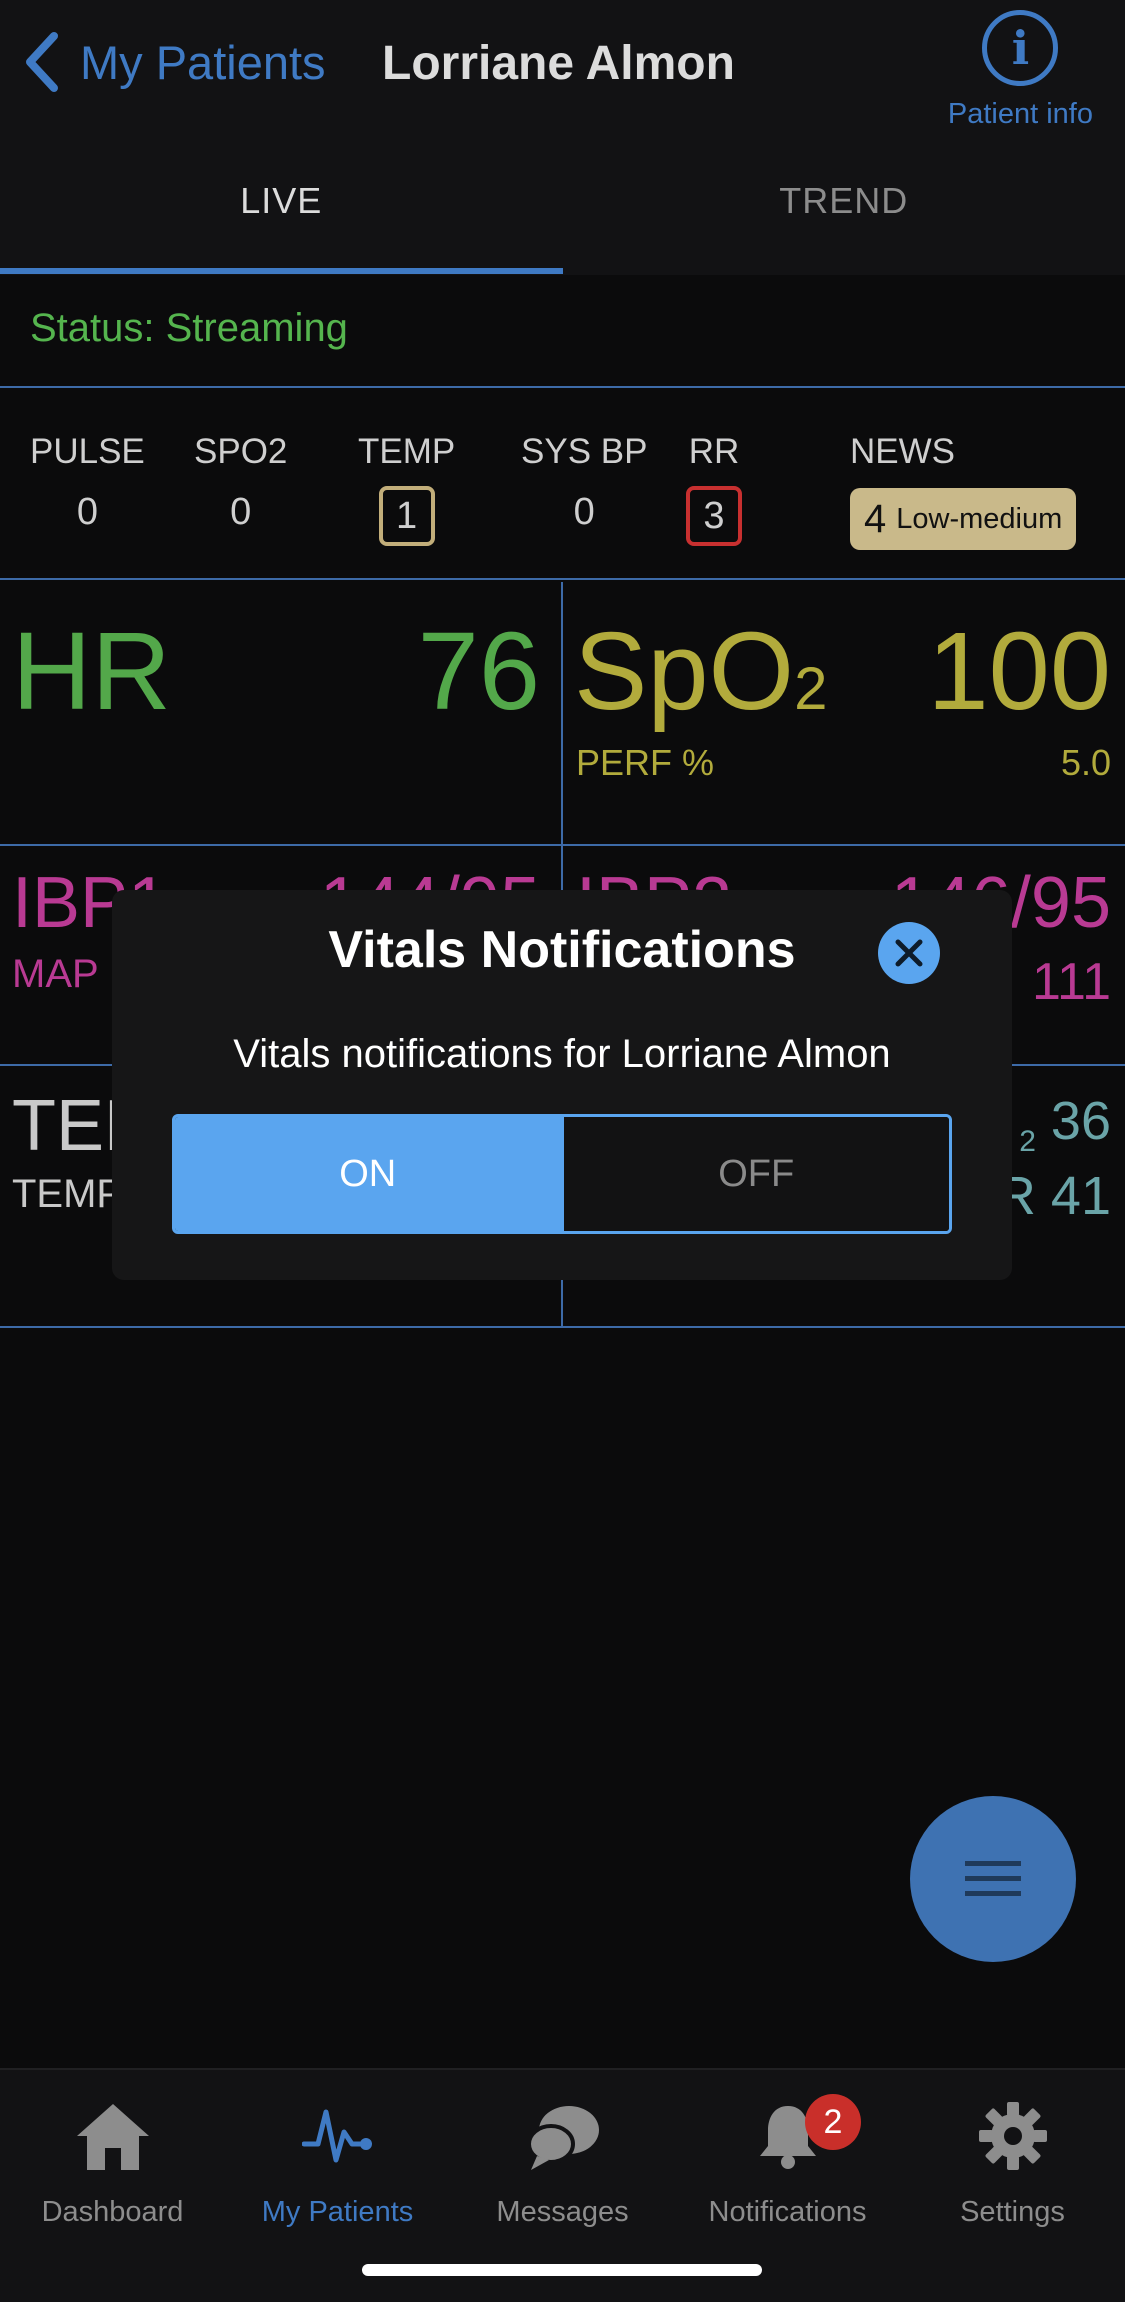 The image size is (1125, 2302). Describe the element at coordinates (91, 671) in the screenshot. I see `hr-label: HR` at that location.